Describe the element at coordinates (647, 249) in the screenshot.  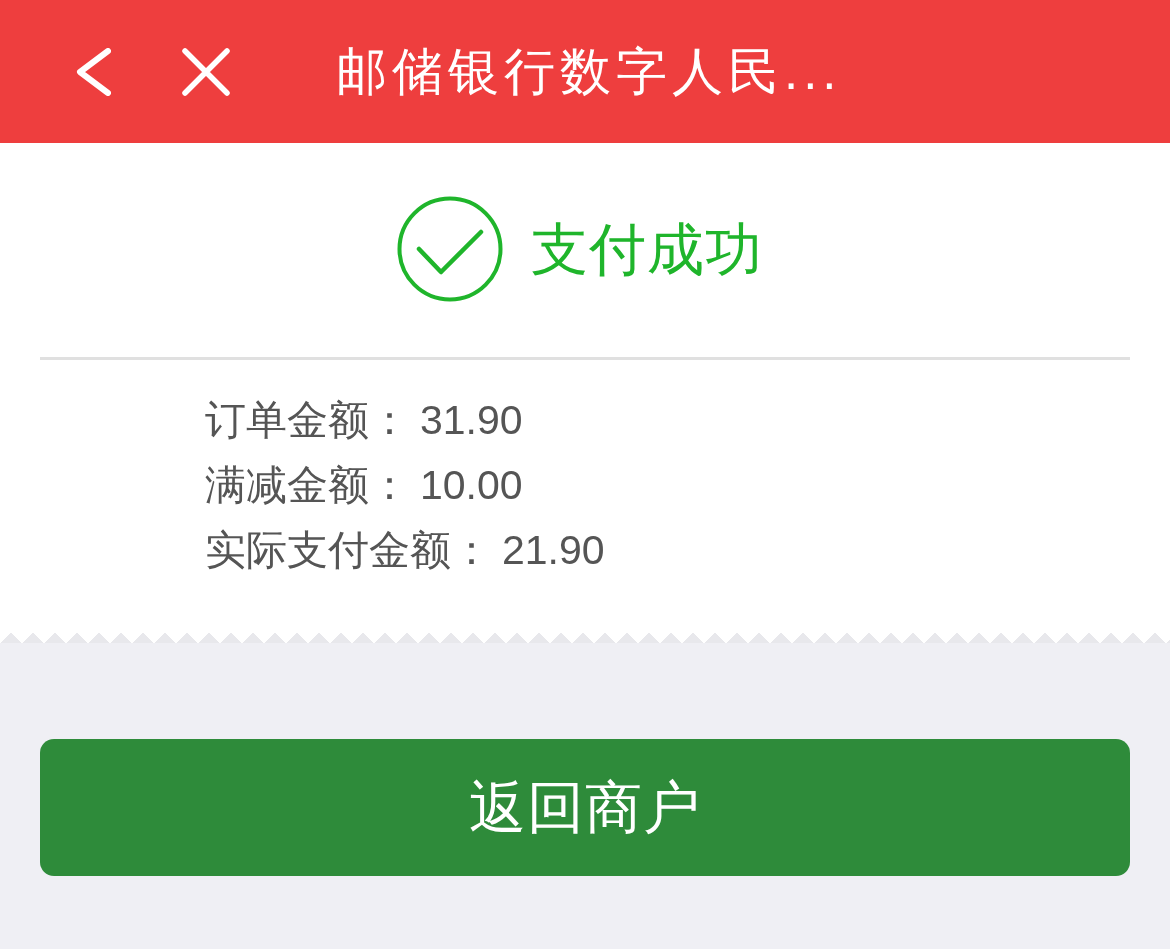
I see `success-title: 支付成功` at that location.